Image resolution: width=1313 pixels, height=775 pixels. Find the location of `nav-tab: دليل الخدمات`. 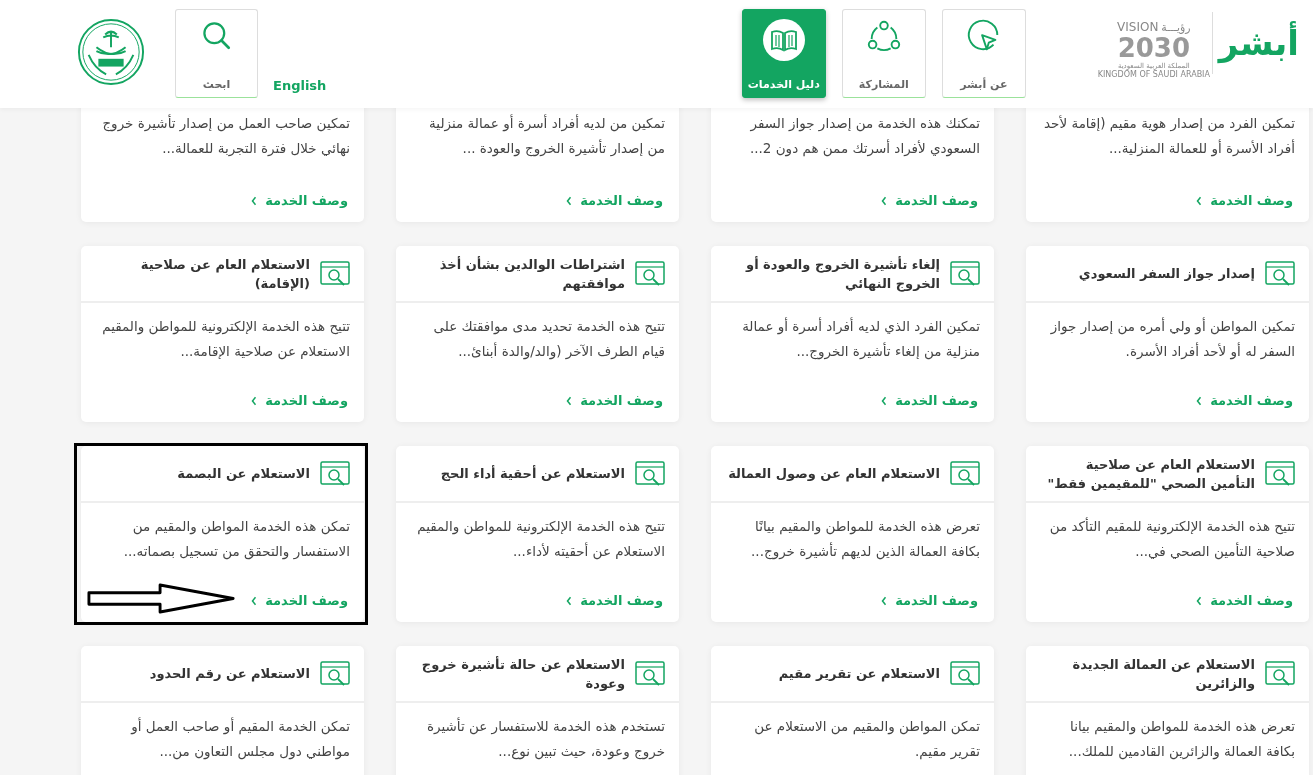

nav-tab: دليل الخدمات is located at coordinates (783, 53).